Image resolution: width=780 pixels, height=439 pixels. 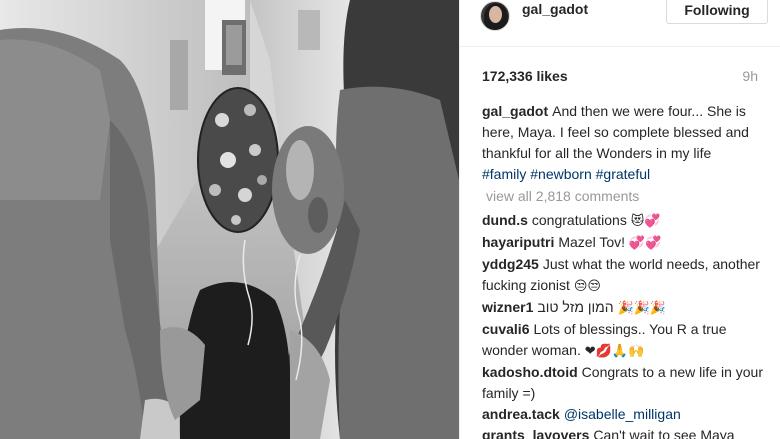 I want to click on comment-emoji: 💞💞, so click(x=645, y=243).